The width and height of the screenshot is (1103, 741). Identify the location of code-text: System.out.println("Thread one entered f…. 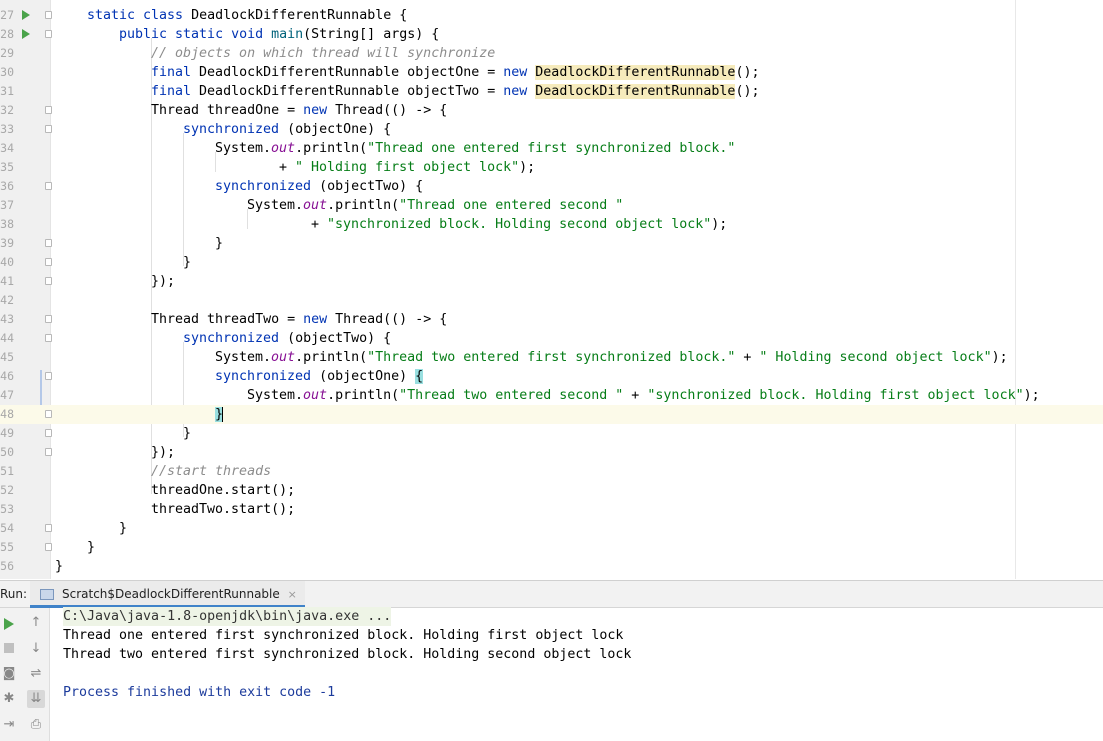
(475, 148).